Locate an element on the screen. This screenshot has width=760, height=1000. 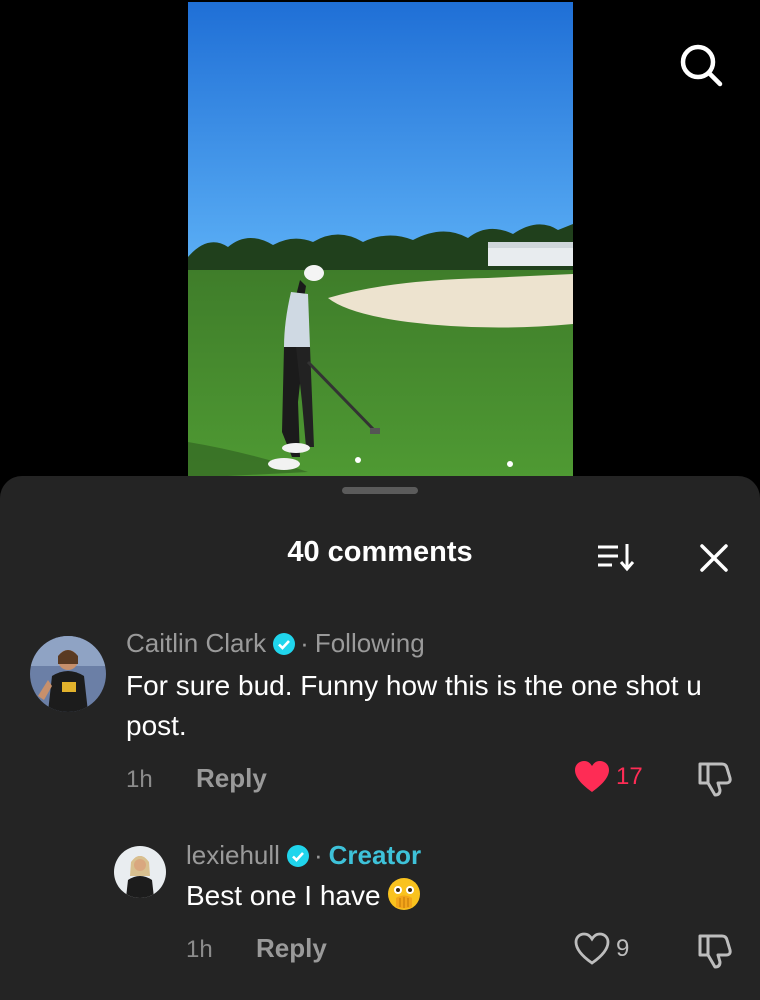
comment-username: Caitlin Clark is located at coordinates (196, 643).